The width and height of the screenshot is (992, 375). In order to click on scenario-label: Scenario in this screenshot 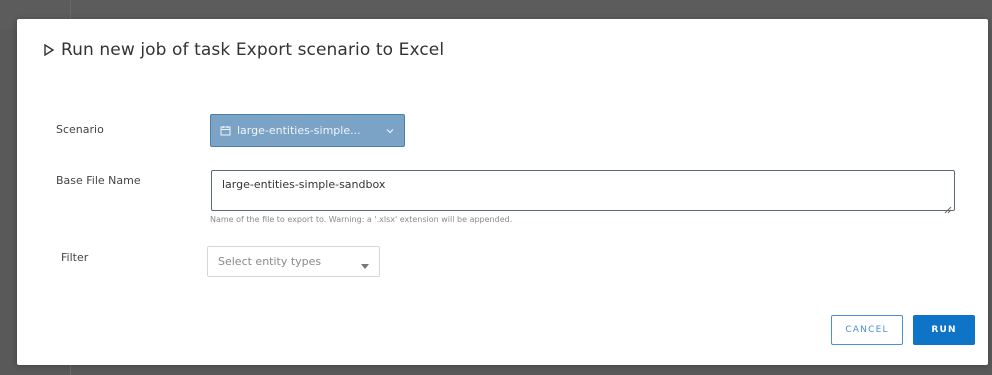, I will do `click(80, 129)`.